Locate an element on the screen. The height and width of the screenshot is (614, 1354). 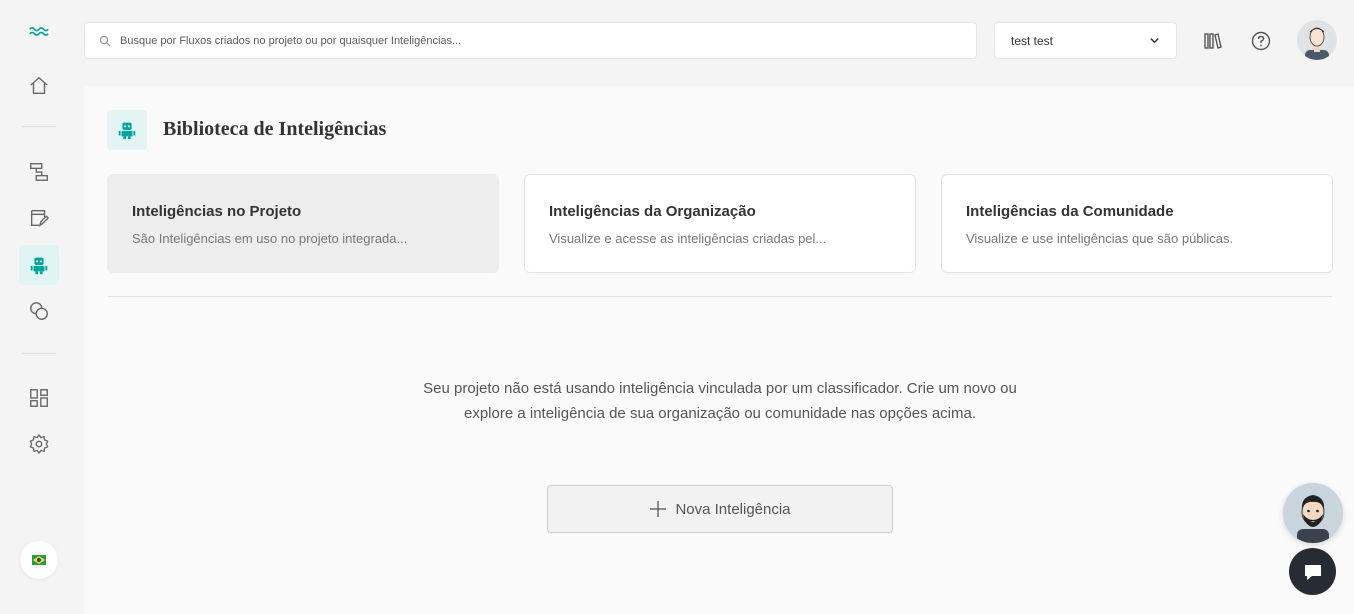
search-input is located at coordinates (540, 40).